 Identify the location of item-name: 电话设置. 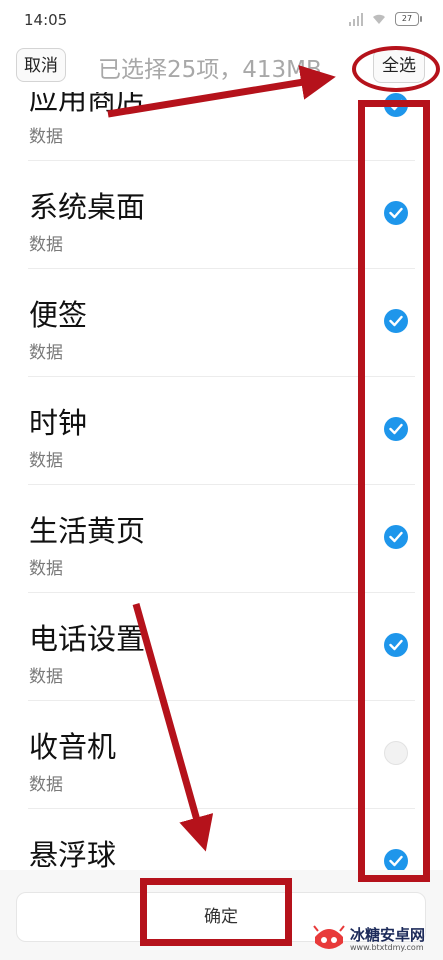
(87, 639).